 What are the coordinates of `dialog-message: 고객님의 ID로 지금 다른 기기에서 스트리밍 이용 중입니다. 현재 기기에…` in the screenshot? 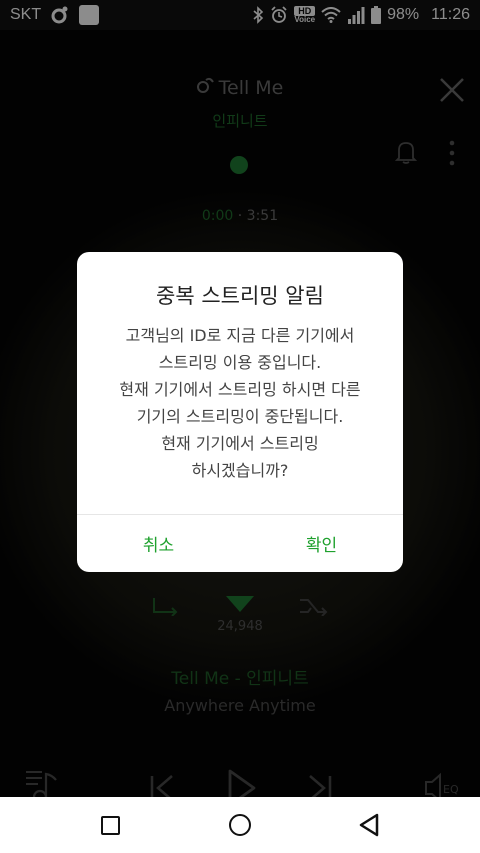 It's located at (240, 403).